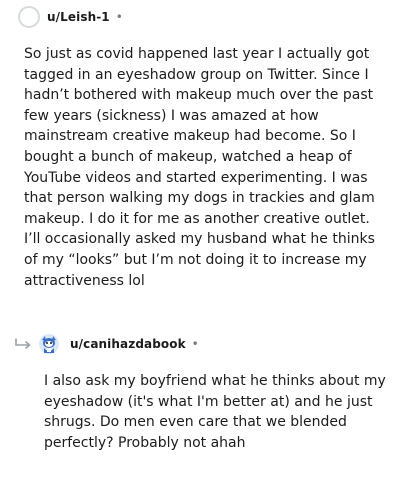 The width and height of the screenshot is (400, 479). I want to click on username: u/canihazdabook, so click(128, 344).